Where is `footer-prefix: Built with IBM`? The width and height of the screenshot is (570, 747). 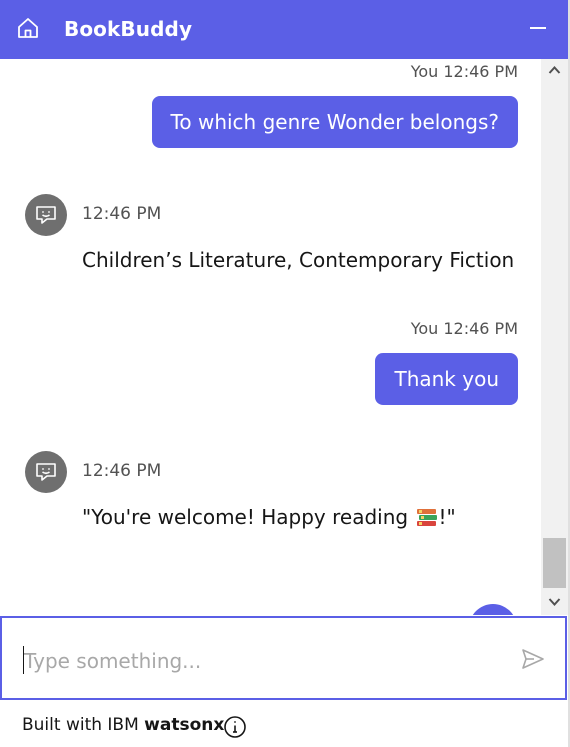
footer-prefix: Built with IBM is located at coordinates (83, 725).